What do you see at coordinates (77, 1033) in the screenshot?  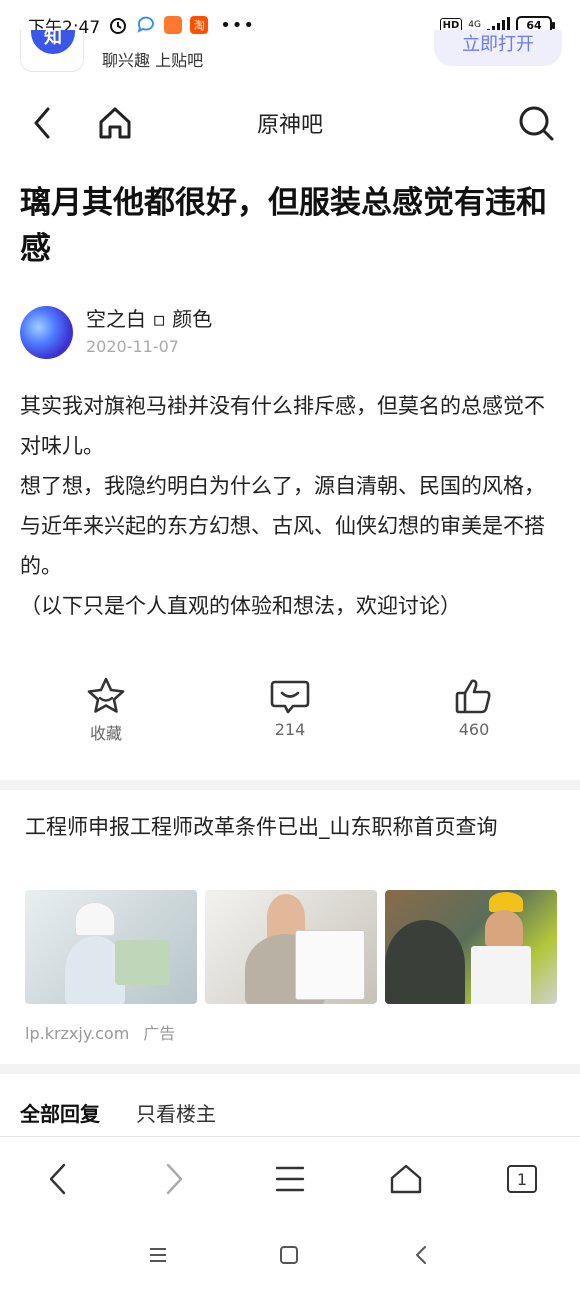 I see `ad-domain: lp.krzxjy.com` at bounding box center [77, 1033].